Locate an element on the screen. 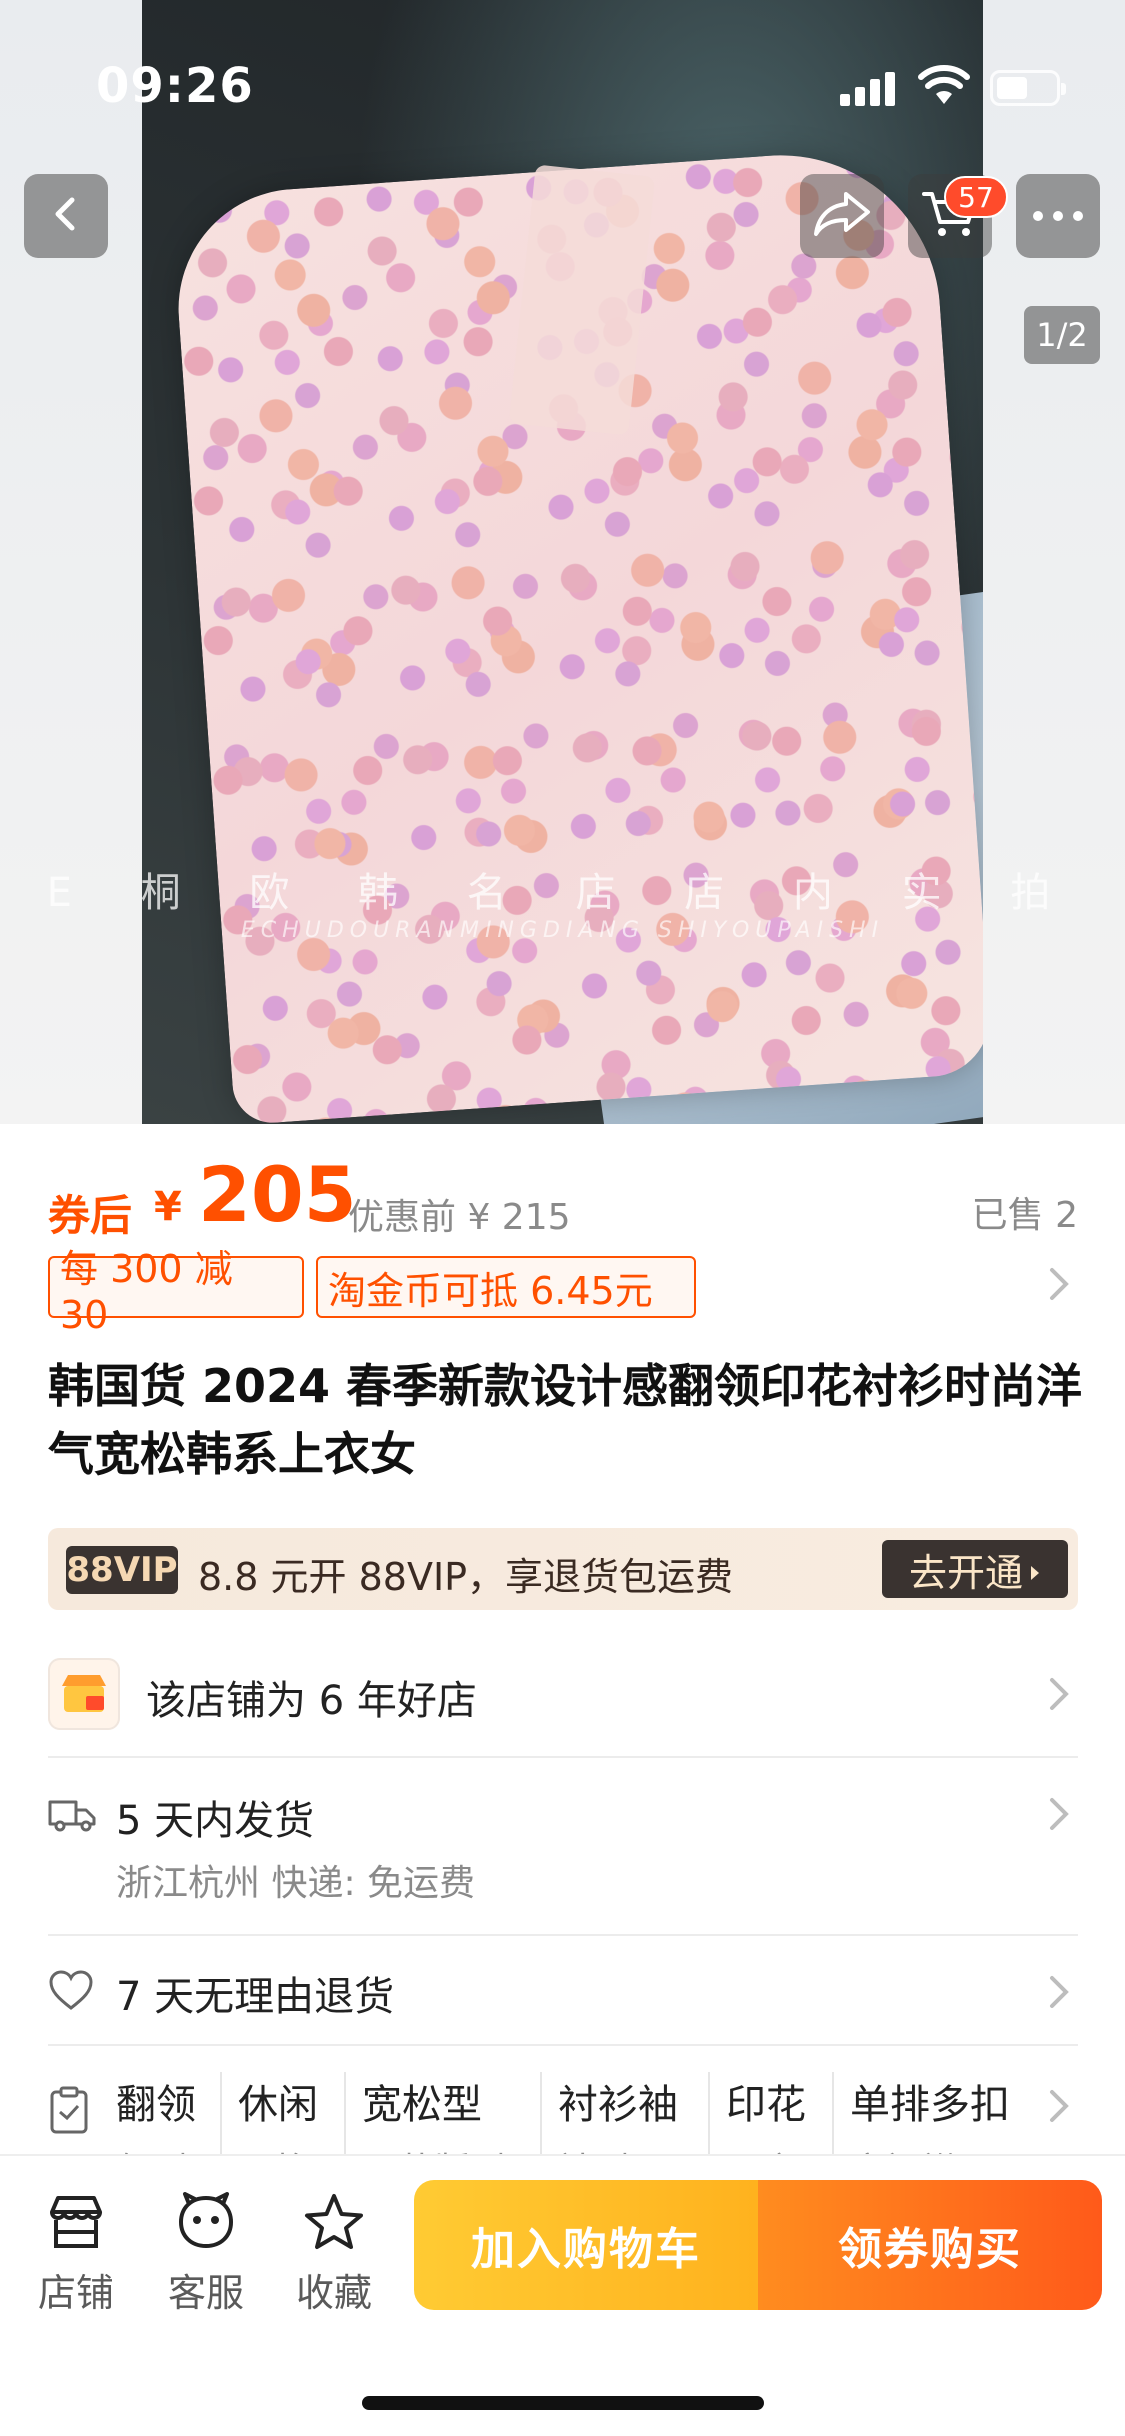 The height and width of the screenshot is (2436, 1125). service-label: 客服 is located at coordinates (205, 2293).